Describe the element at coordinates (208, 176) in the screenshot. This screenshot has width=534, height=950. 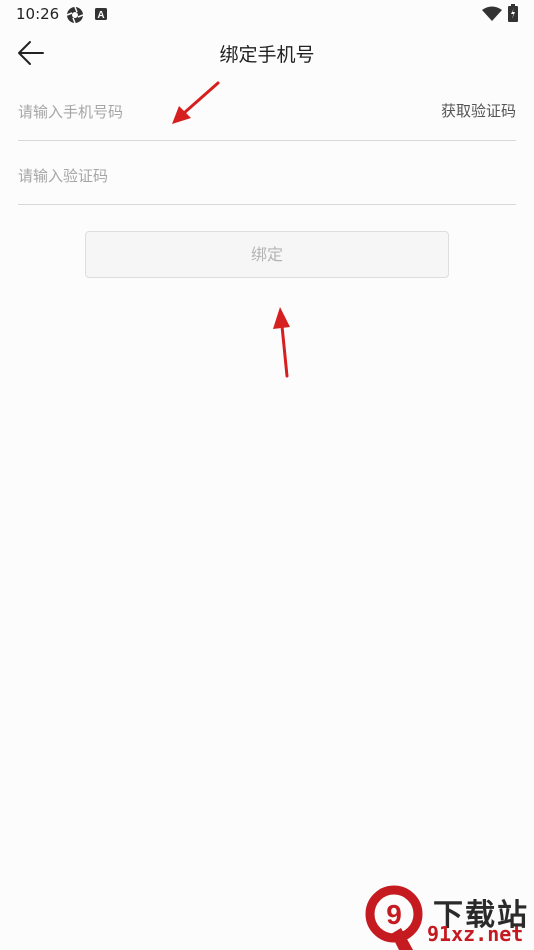
I see `verification-code-input` at that location.